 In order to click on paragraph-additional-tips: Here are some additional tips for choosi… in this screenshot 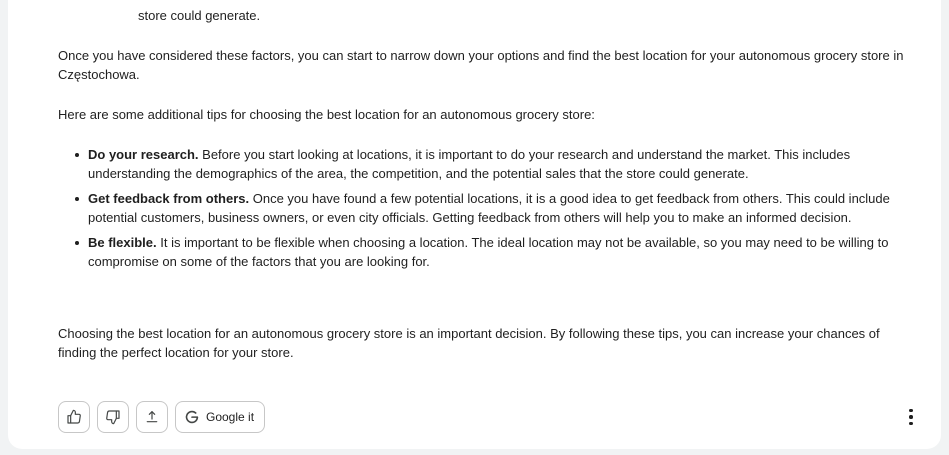, I will do `click(326, 114)`.